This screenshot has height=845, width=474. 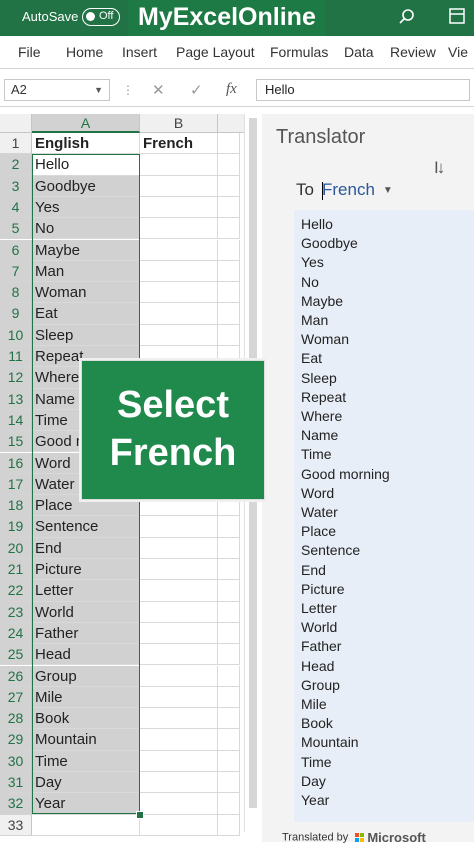 I want to click on search-icon, so click(x=407, y=19).